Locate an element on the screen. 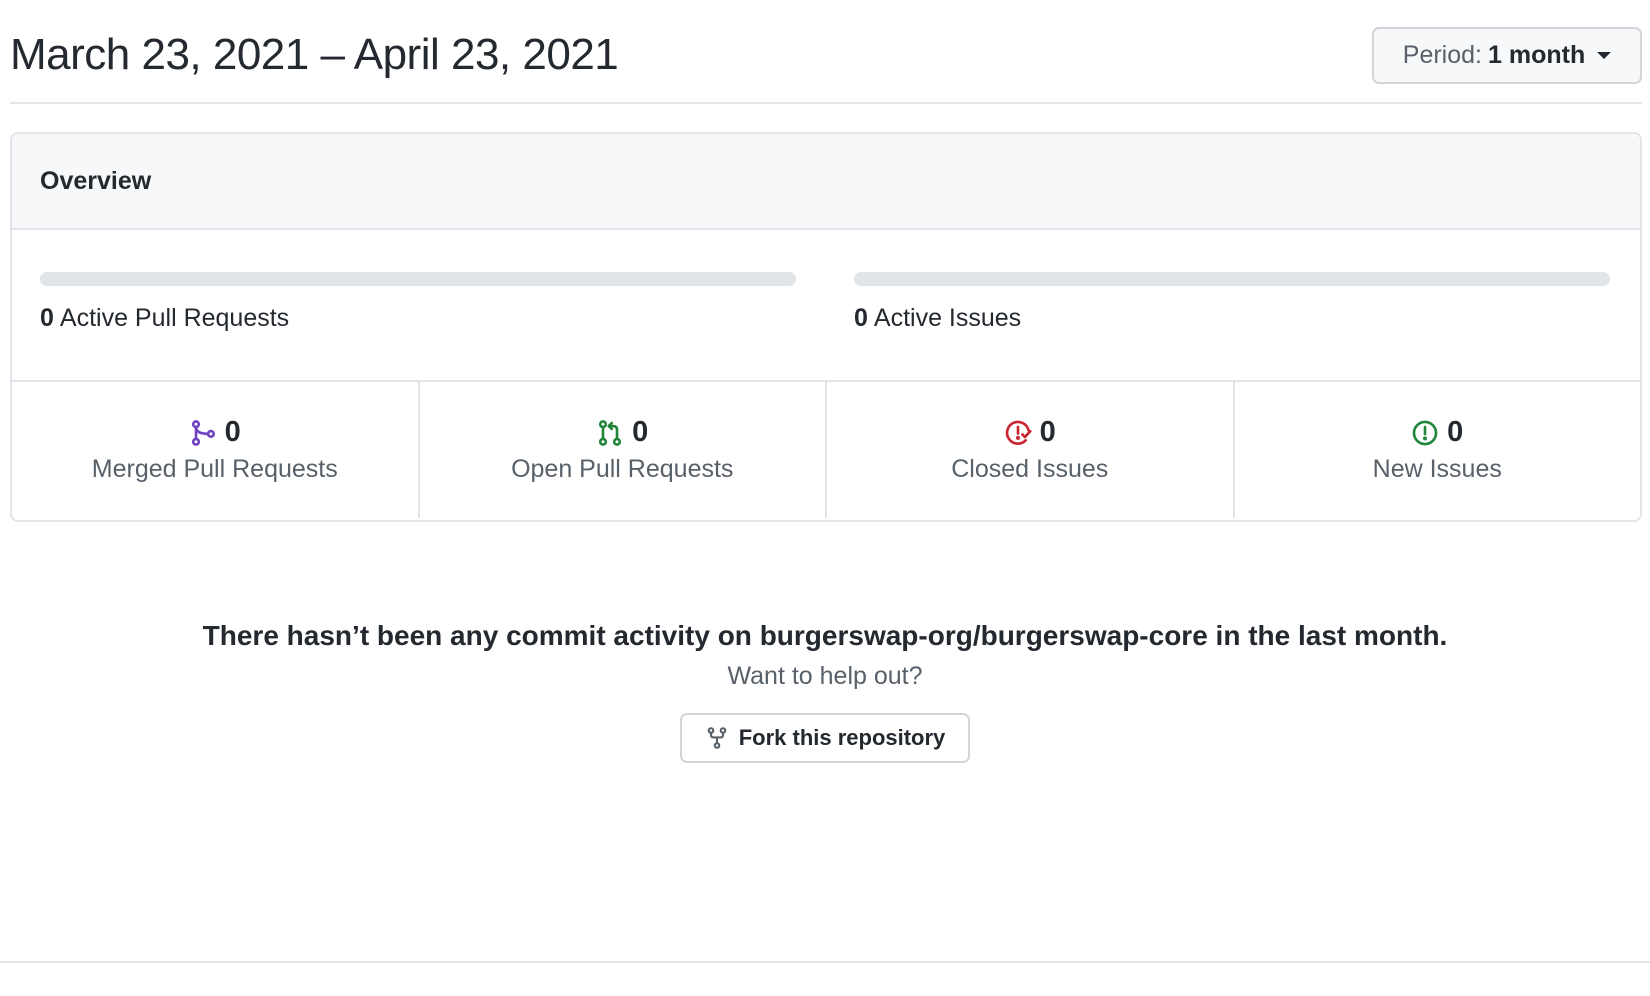 The height and width of the screenshot is (996, 1650). overview-header: Overview is located at coordinates (826, 182).